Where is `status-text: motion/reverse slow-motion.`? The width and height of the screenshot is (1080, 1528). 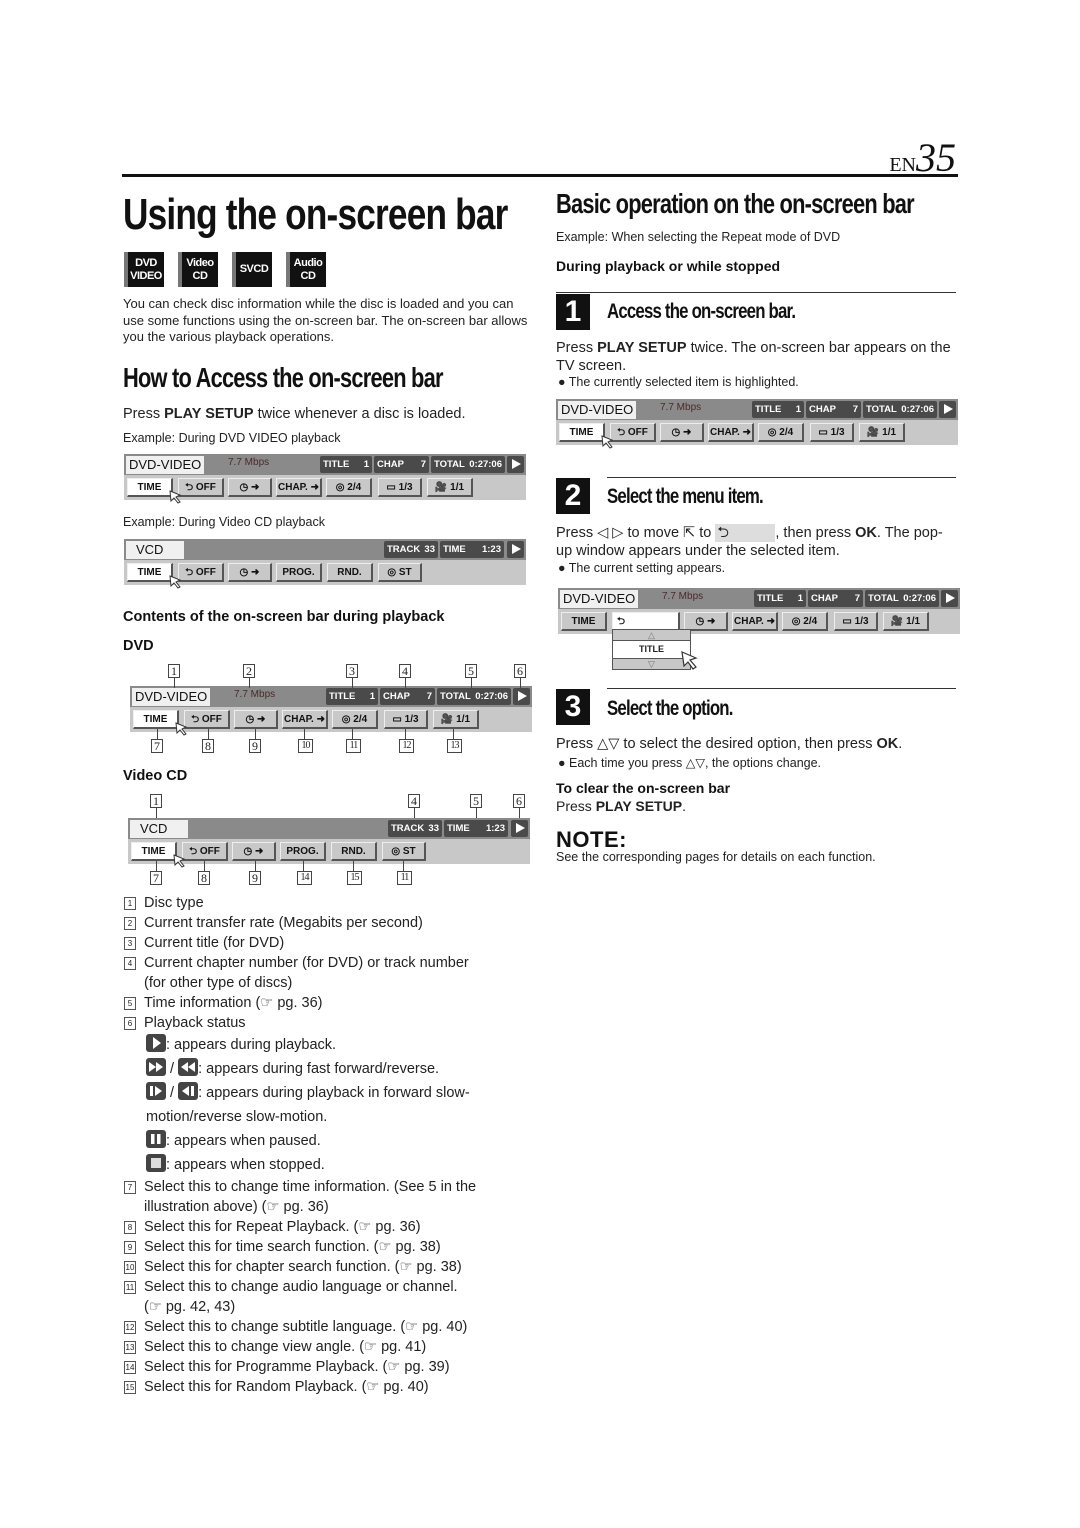 status-text: motion/reverse slow-motion. is located at coordinates (237, 1117).